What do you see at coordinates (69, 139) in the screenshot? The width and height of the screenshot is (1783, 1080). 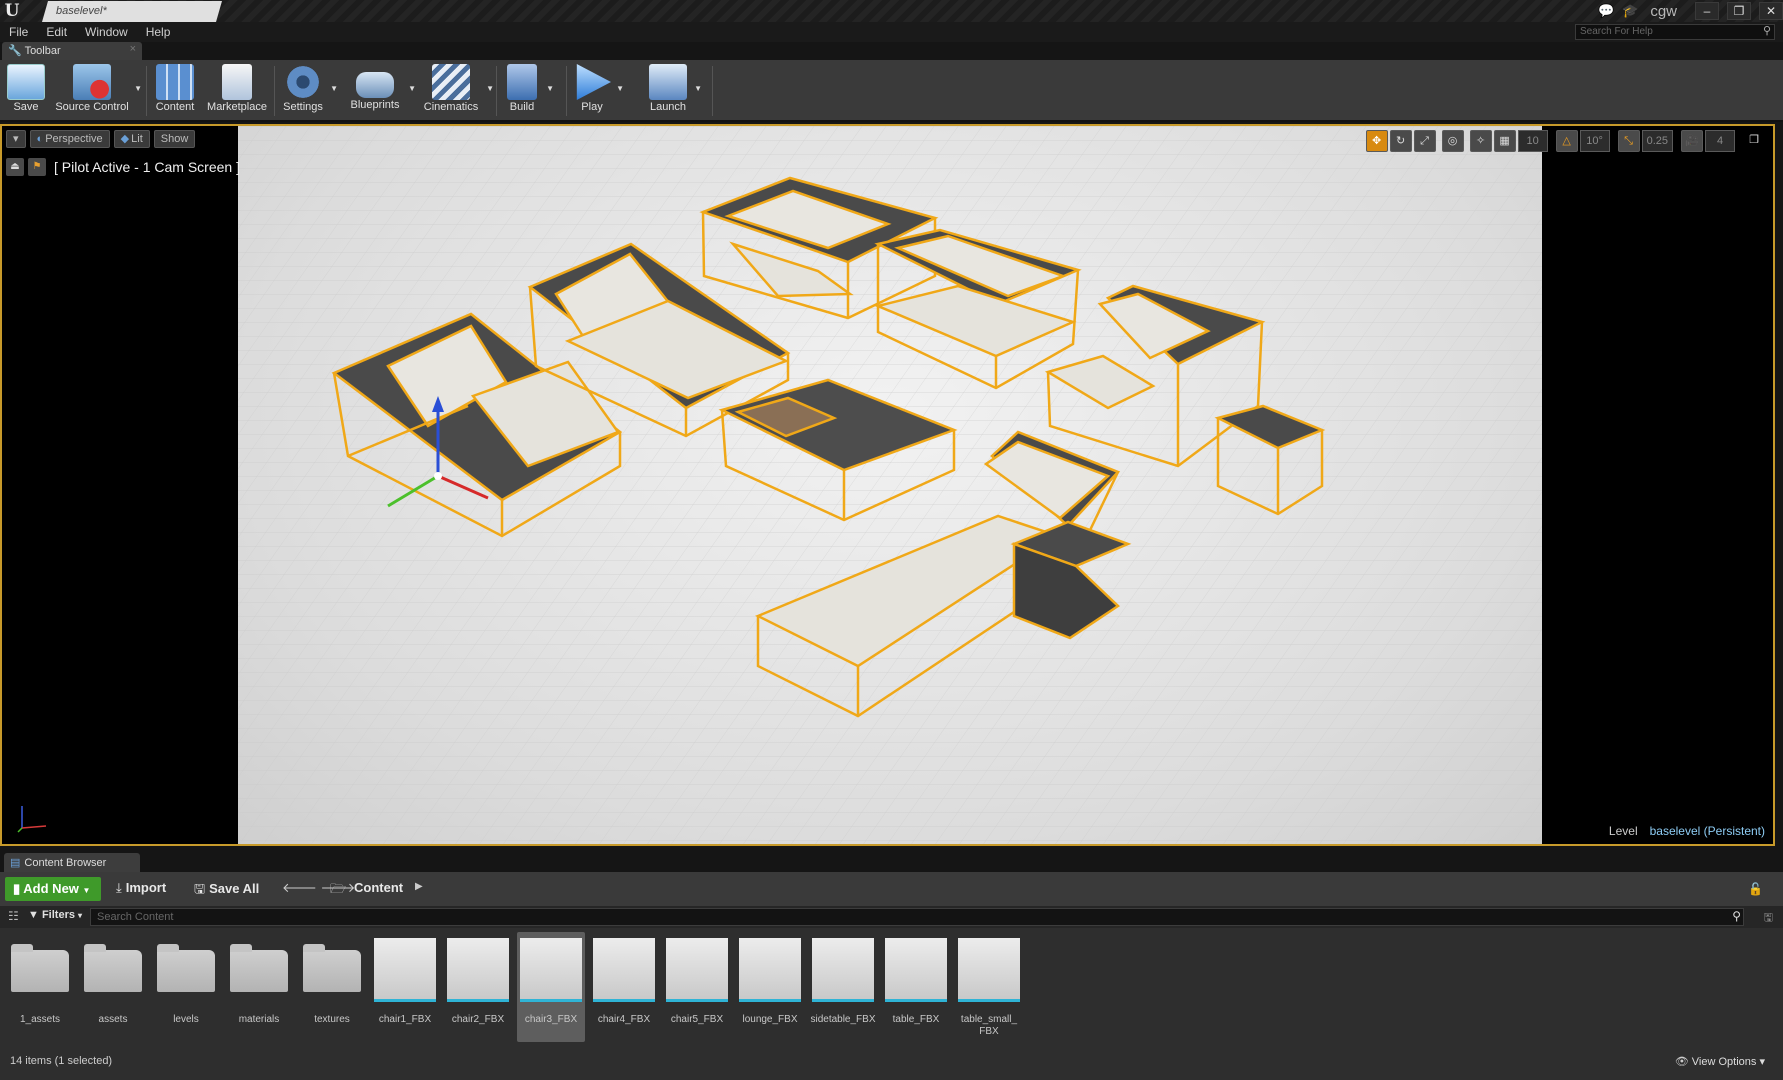 I see `perspective-button: ◐ Perspective` at bounding box center [69, 139].